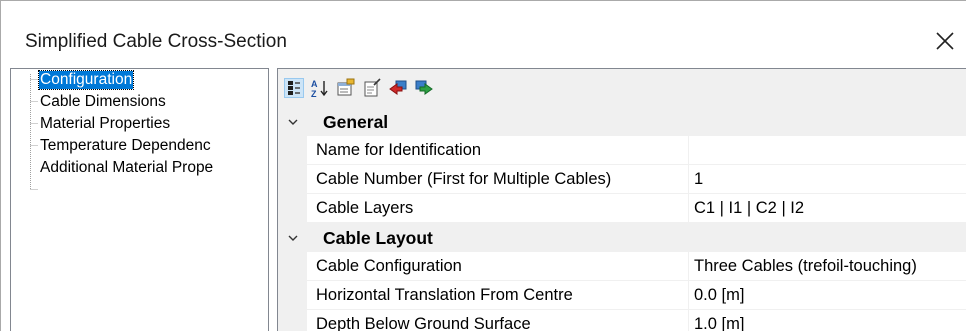  I want to click on tree-item-material-properties: Material Properties, so click(139, 124).